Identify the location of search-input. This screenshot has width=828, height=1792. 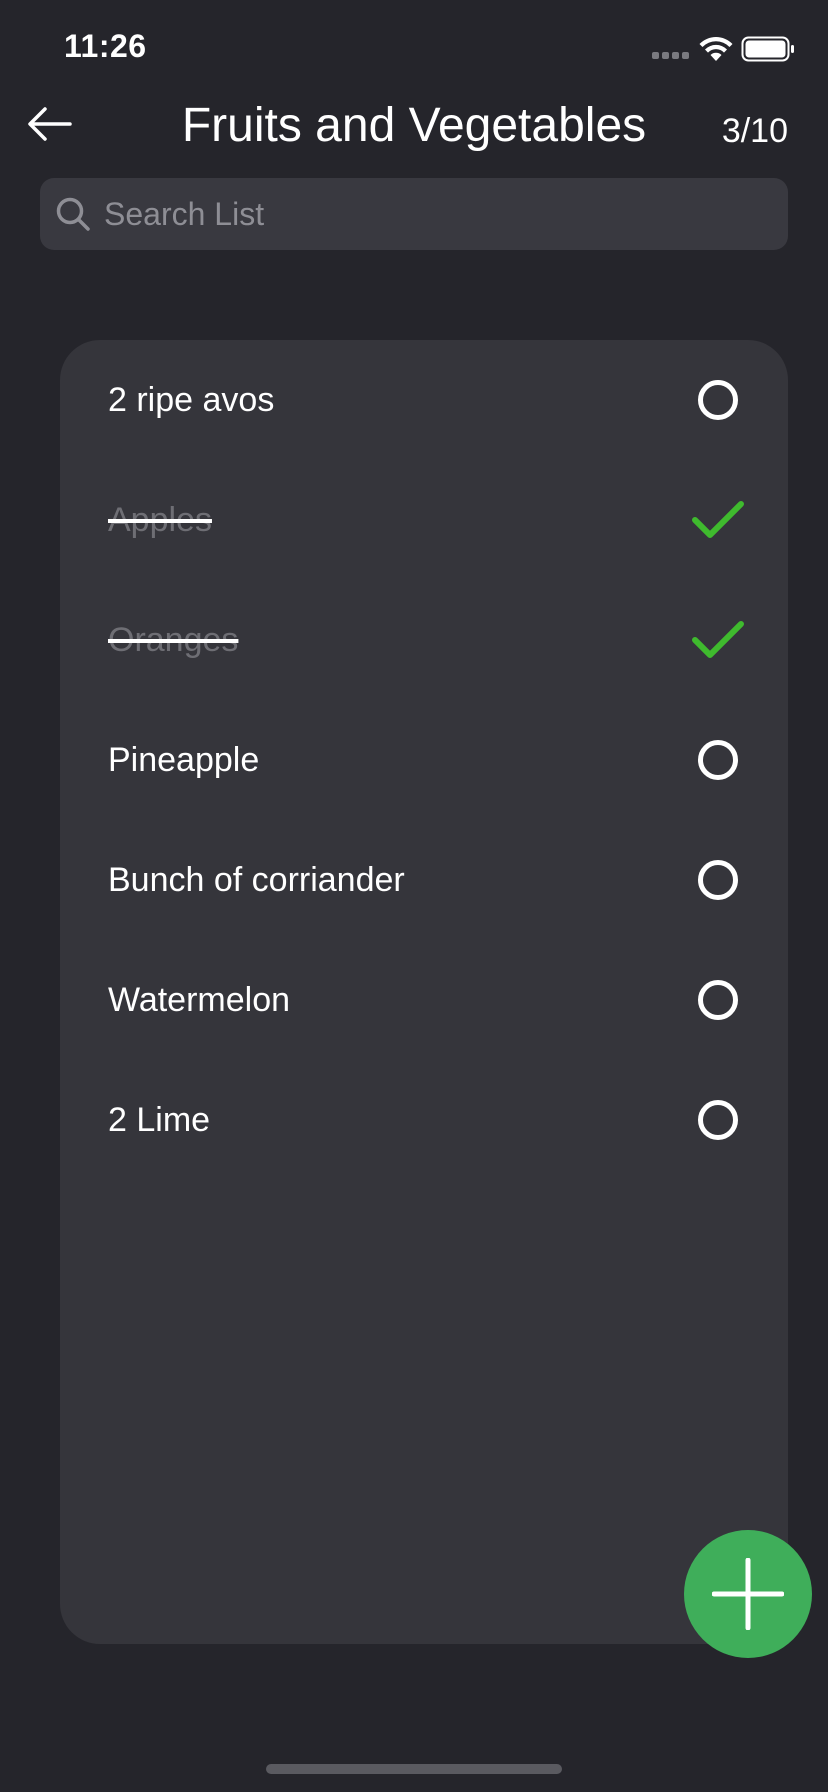
(445, 214).